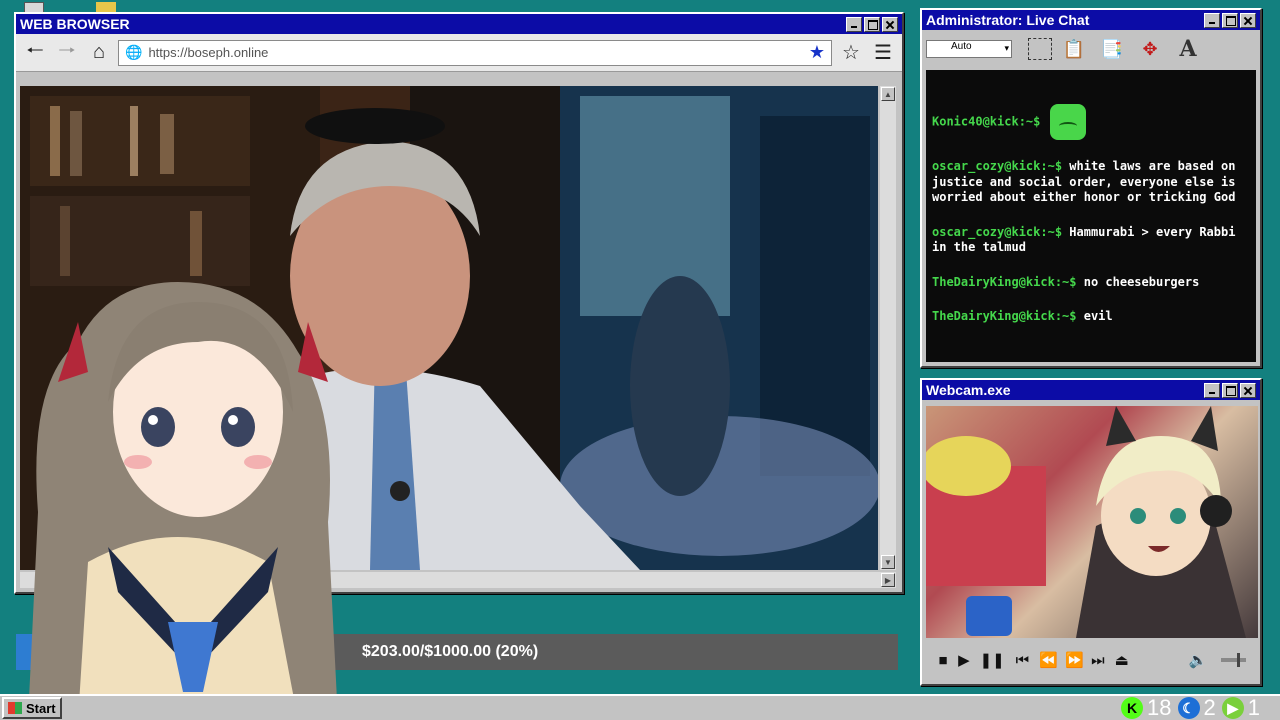 The image size is (1280, 720). Describe the element at coordinates (1091, 109) in the screenshot. I see `chat-message: Konic40@kick:~$` at that location.